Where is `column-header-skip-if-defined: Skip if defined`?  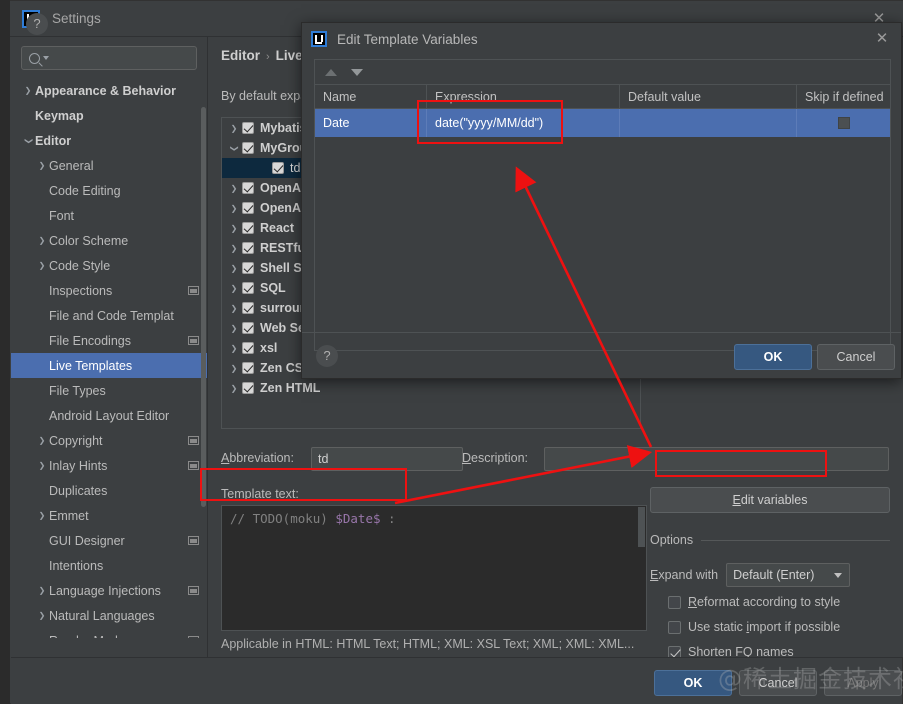 column-header-skip-if-defined: Skip if defined is located at coordinates (843, 96).